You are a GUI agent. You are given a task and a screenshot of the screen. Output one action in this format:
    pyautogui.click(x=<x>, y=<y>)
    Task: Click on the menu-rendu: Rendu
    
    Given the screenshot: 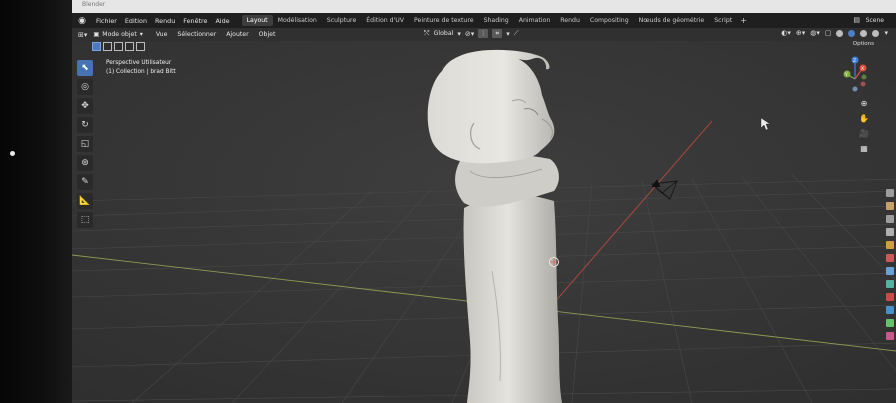 What is the action you would take?
    pyautogui.click(x=165, y=21)
    